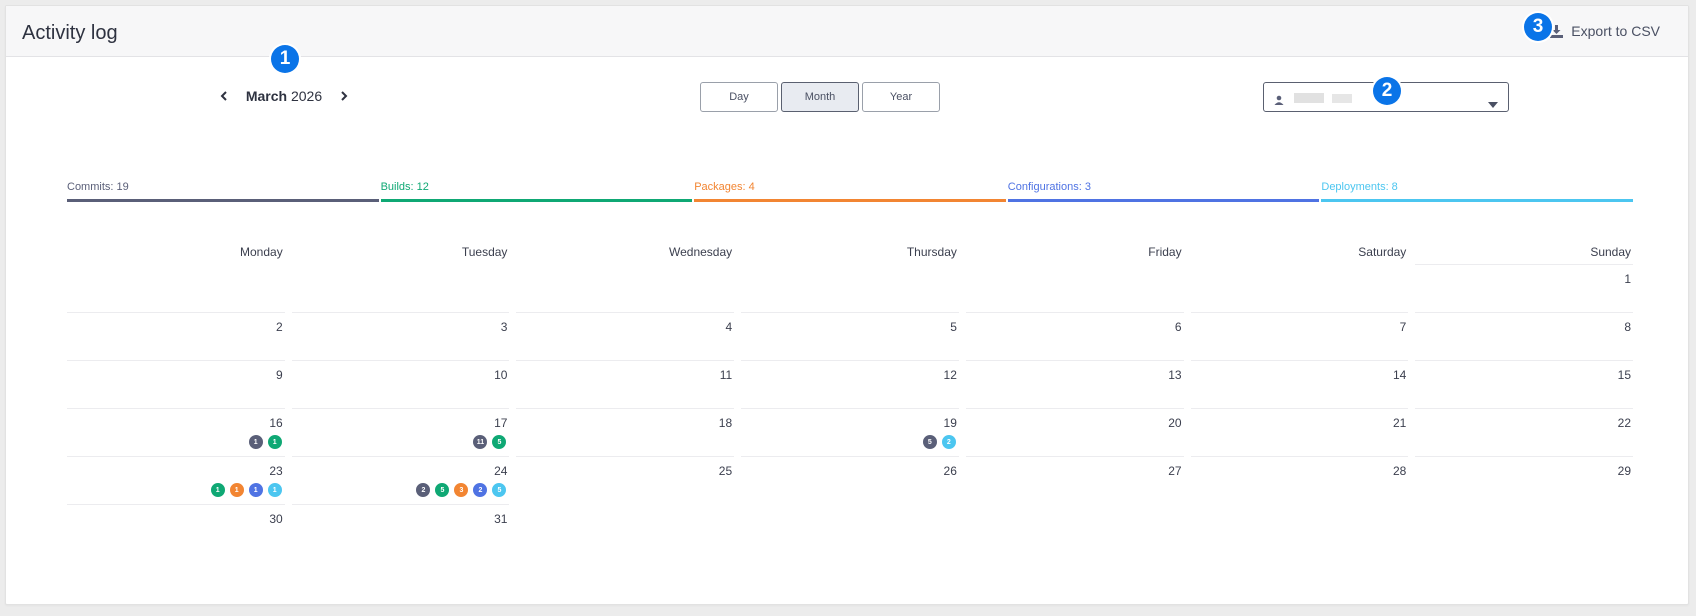 Image resolution: width=1696 pixels, height=616 pixels. What do you see at coordinates (850, 336) in the screenshot?
I see `calendar-day-5: 5` at bounding box center [850, 336].